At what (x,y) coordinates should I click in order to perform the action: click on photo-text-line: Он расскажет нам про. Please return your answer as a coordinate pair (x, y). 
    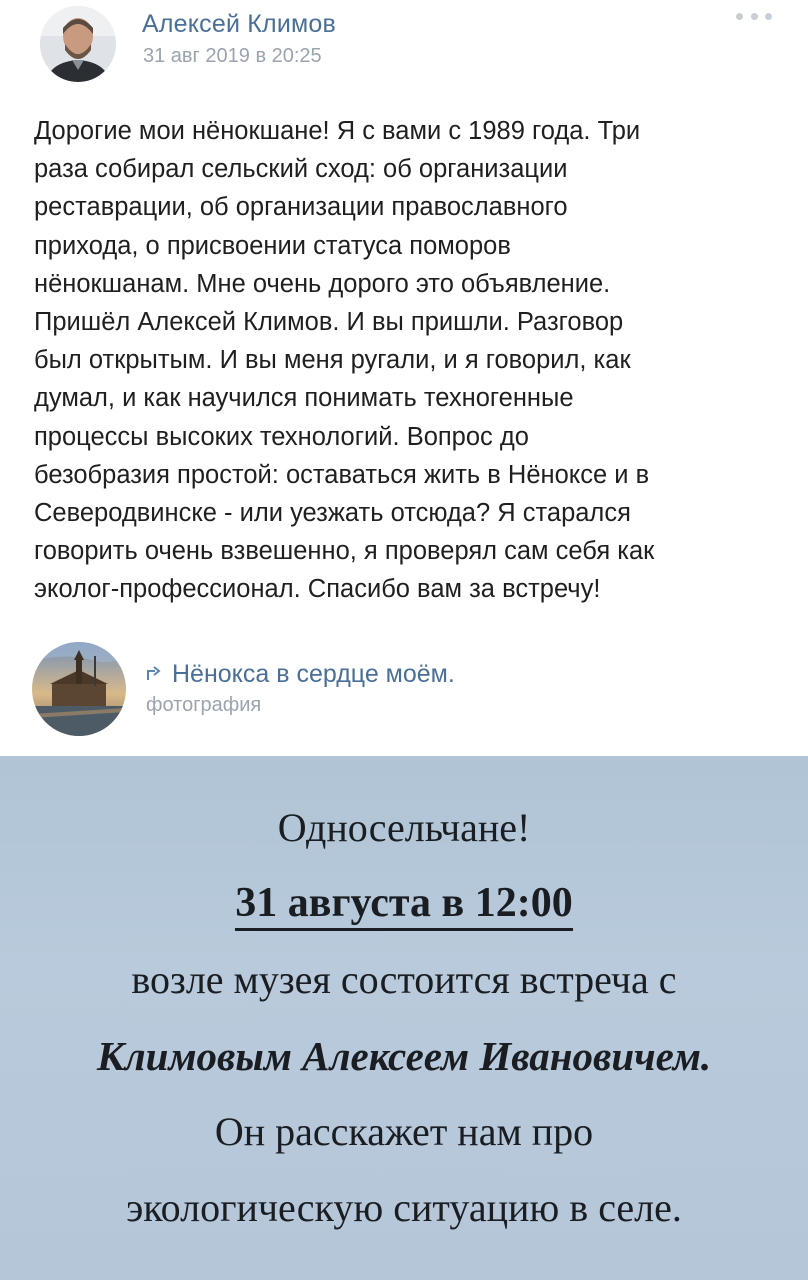
    Looking at the image, I should click on (404, 1131).